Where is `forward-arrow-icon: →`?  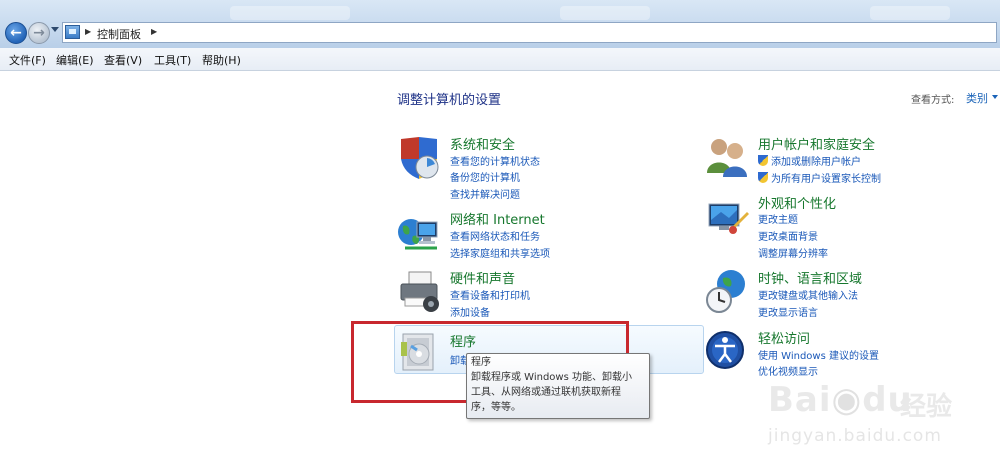 forward-arrow-icon: → is located at coordinates (39, 33).